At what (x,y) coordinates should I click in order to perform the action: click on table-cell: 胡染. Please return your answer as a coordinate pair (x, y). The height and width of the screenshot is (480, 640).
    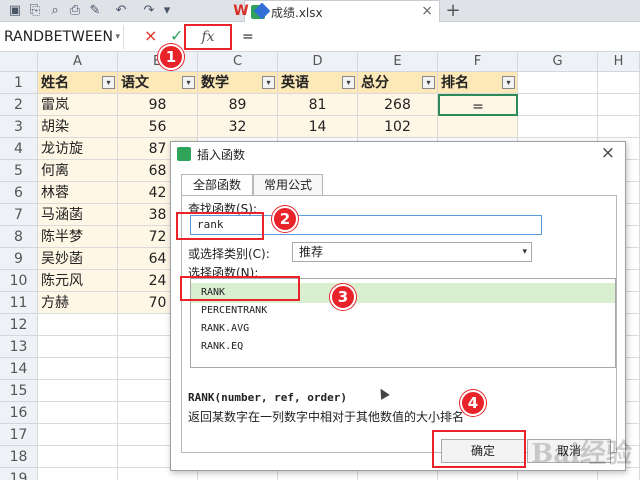
    Looking at the image, I should click on (78, 127).